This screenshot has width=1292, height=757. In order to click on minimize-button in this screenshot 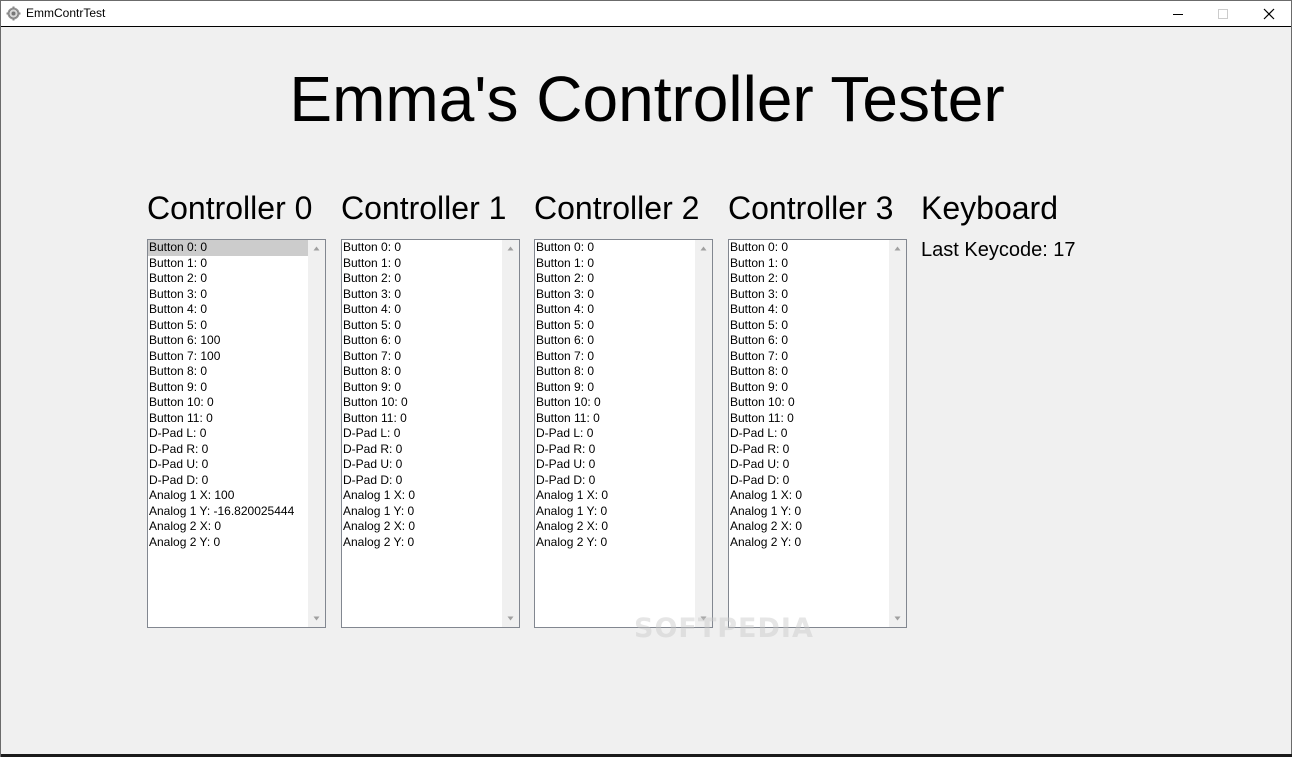, I will do `click(1178, 14)`.